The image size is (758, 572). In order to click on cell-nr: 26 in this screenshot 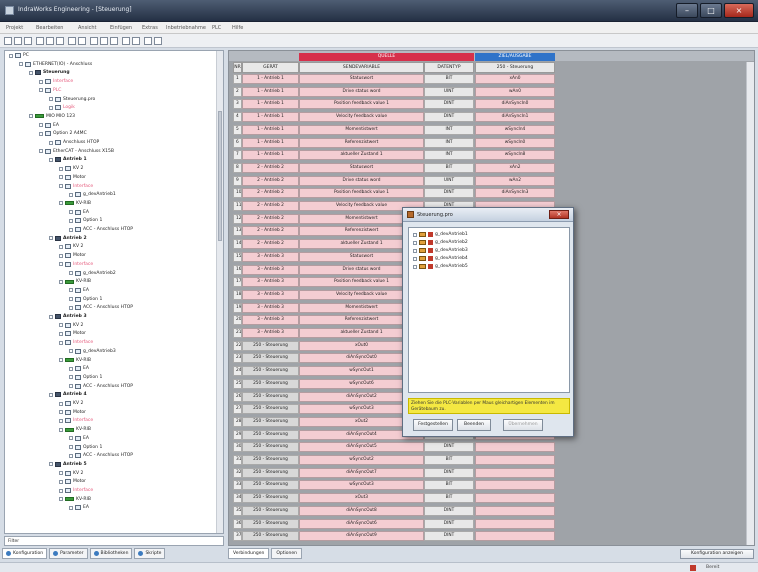, I will do `click(237, 396)`.